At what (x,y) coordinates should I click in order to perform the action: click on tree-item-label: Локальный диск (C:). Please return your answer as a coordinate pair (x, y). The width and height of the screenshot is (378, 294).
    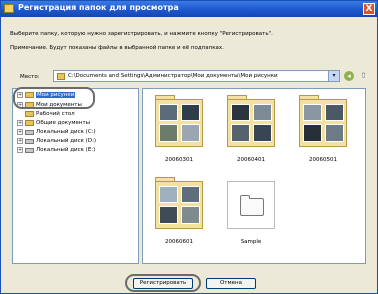
    Looking at the image, I should click on (66, 132).